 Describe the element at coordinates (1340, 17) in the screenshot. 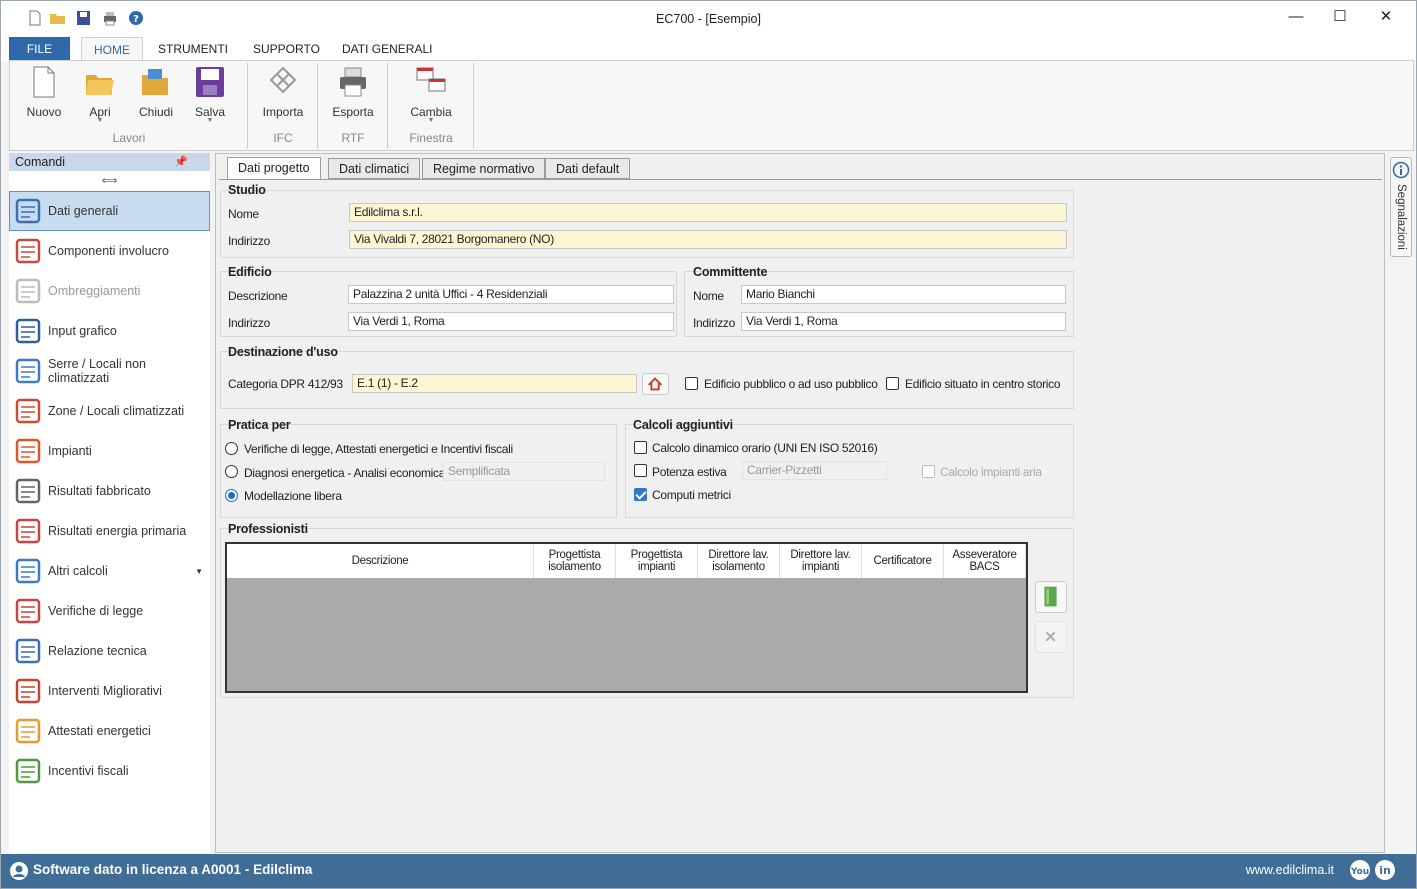

I see `maximize-button: ☐` at that location.